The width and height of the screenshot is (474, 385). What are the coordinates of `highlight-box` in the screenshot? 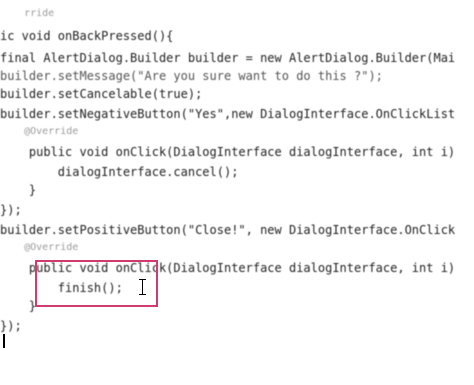 It's located at (96, 283).